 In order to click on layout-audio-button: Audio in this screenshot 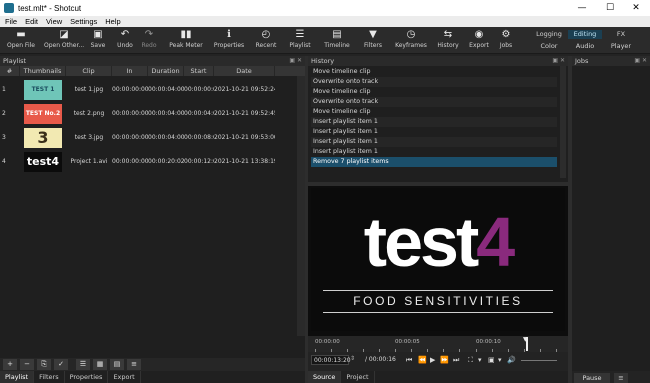, I will do `click(585, 46)`.